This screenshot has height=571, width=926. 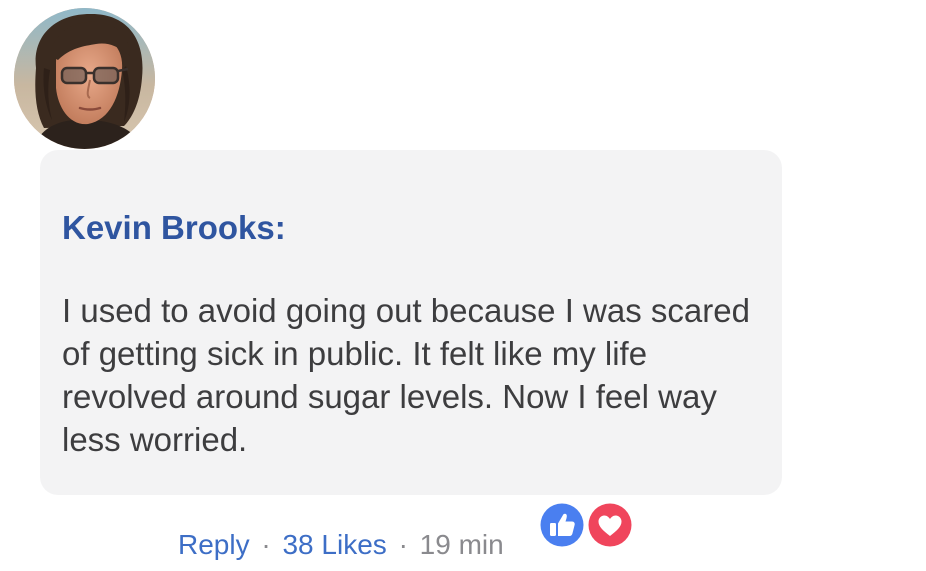 I want to click on comment-actions: Reply · 38 Likes · 19 min, so click(x=341, y=545).